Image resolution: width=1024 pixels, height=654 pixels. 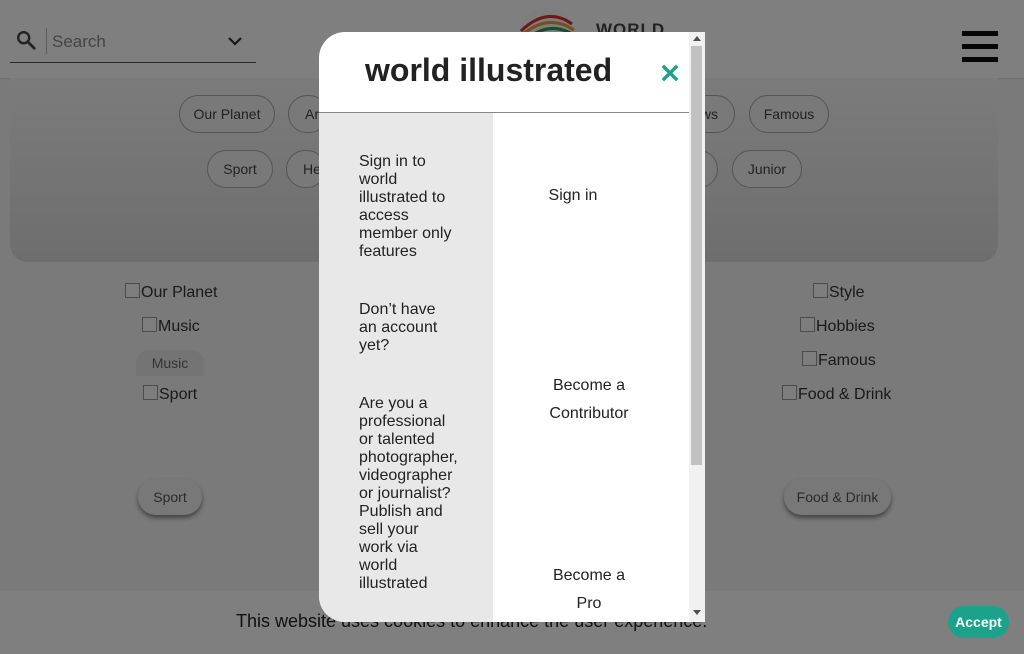 What do you see at coordinates (697, 38) in the screenshot?
I see `scroll-up-arrow-icon` at bounding box center [697, 38].